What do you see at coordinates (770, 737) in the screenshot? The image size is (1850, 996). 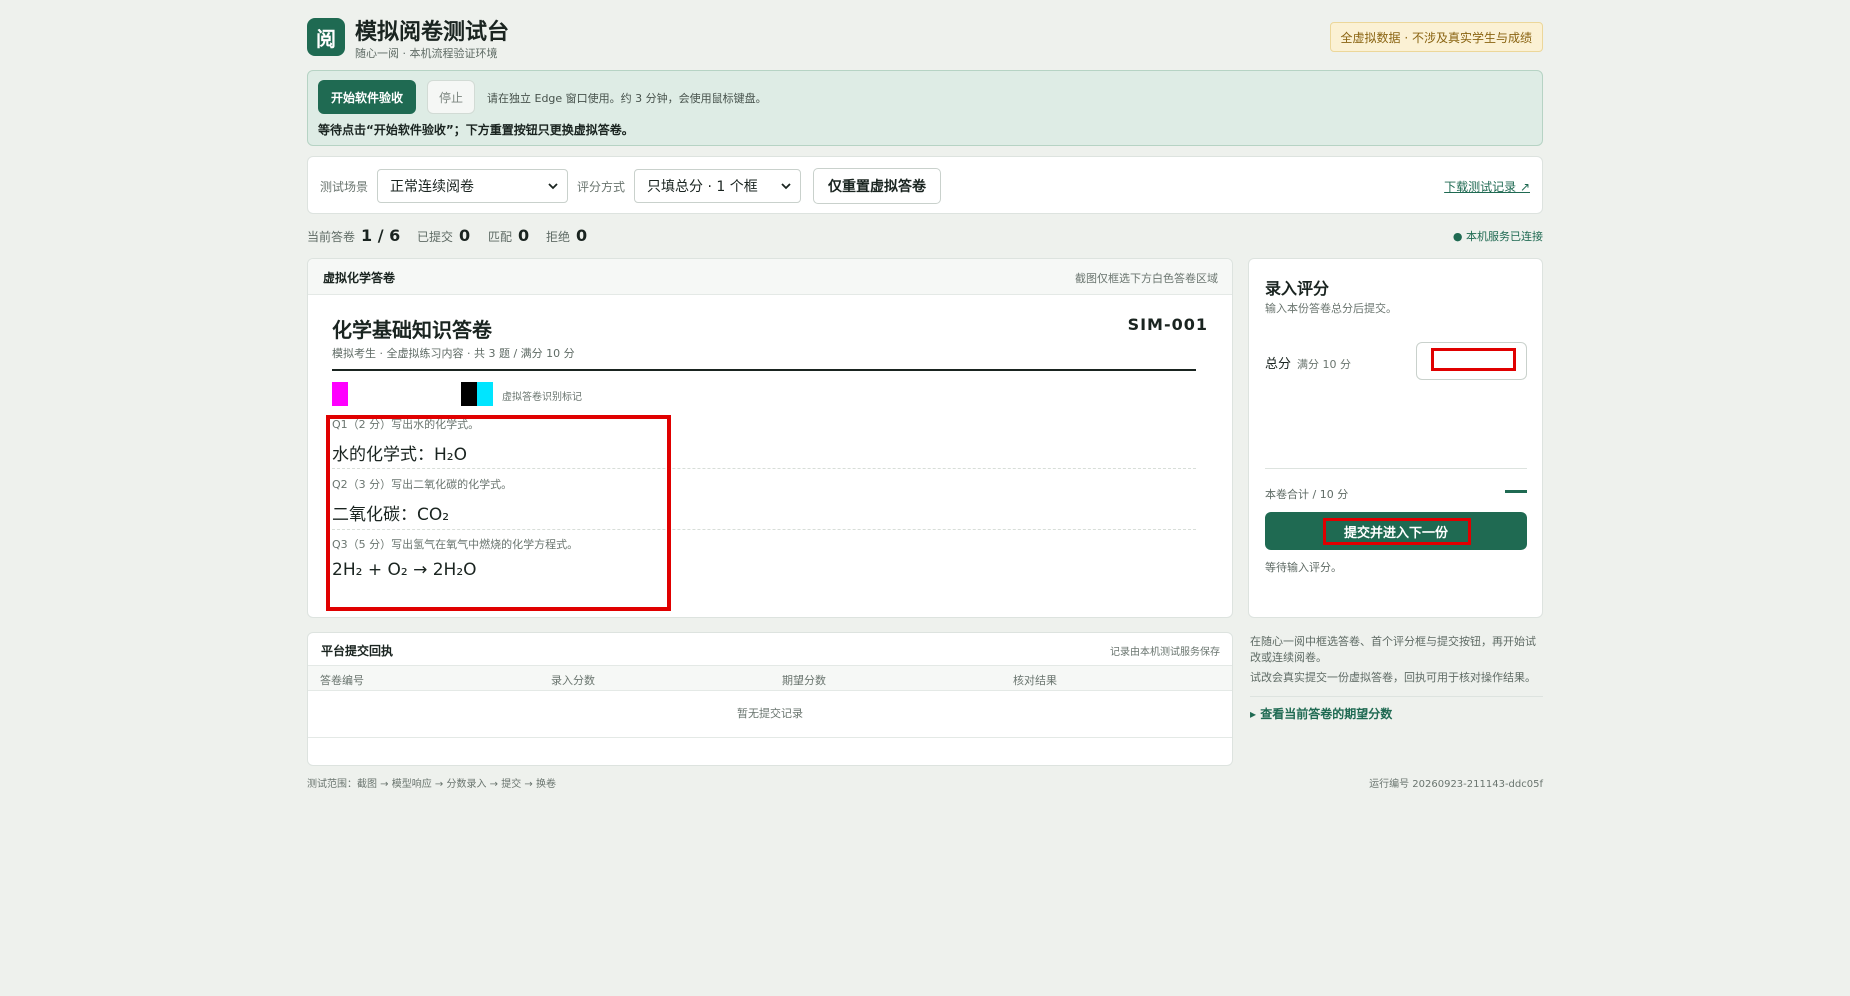 I see `receipt-divider` at bounding box center [770, 737].